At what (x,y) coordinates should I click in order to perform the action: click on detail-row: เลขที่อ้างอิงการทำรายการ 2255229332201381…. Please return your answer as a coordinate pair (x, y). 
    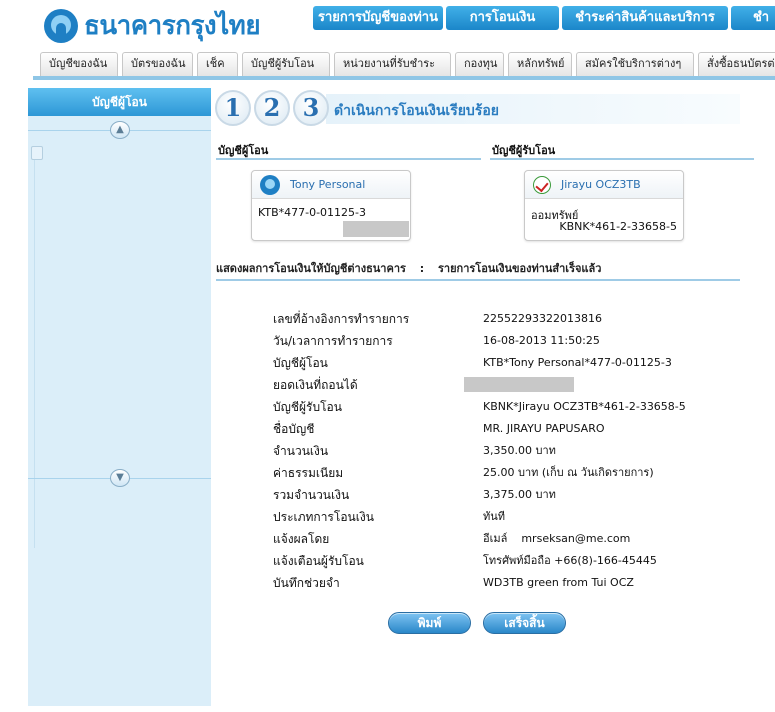
    Looking at the image, I should click on (479, 319).